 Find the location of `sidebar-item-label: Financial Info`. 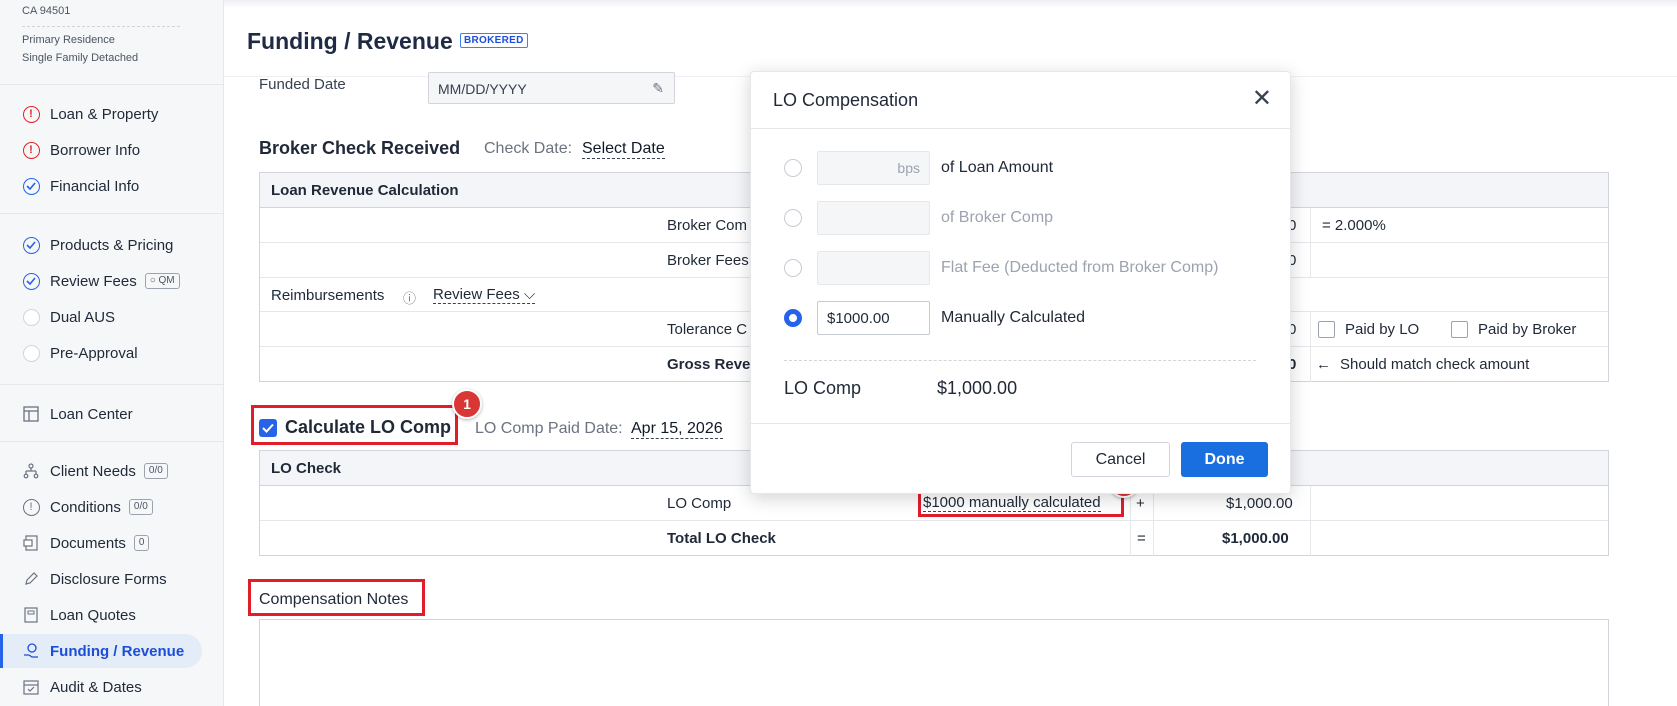

sidebar-item-label: Financial Info is located at coordinates (95, 186).